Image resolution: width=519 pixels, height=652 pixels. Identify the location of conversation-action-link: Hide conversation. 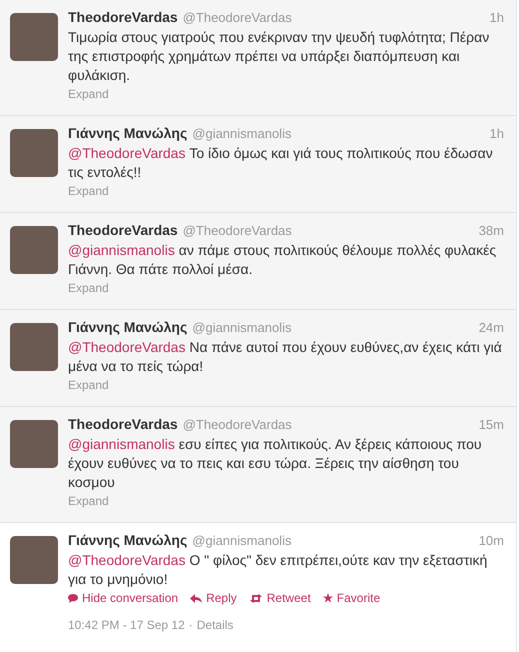
(123, 598).